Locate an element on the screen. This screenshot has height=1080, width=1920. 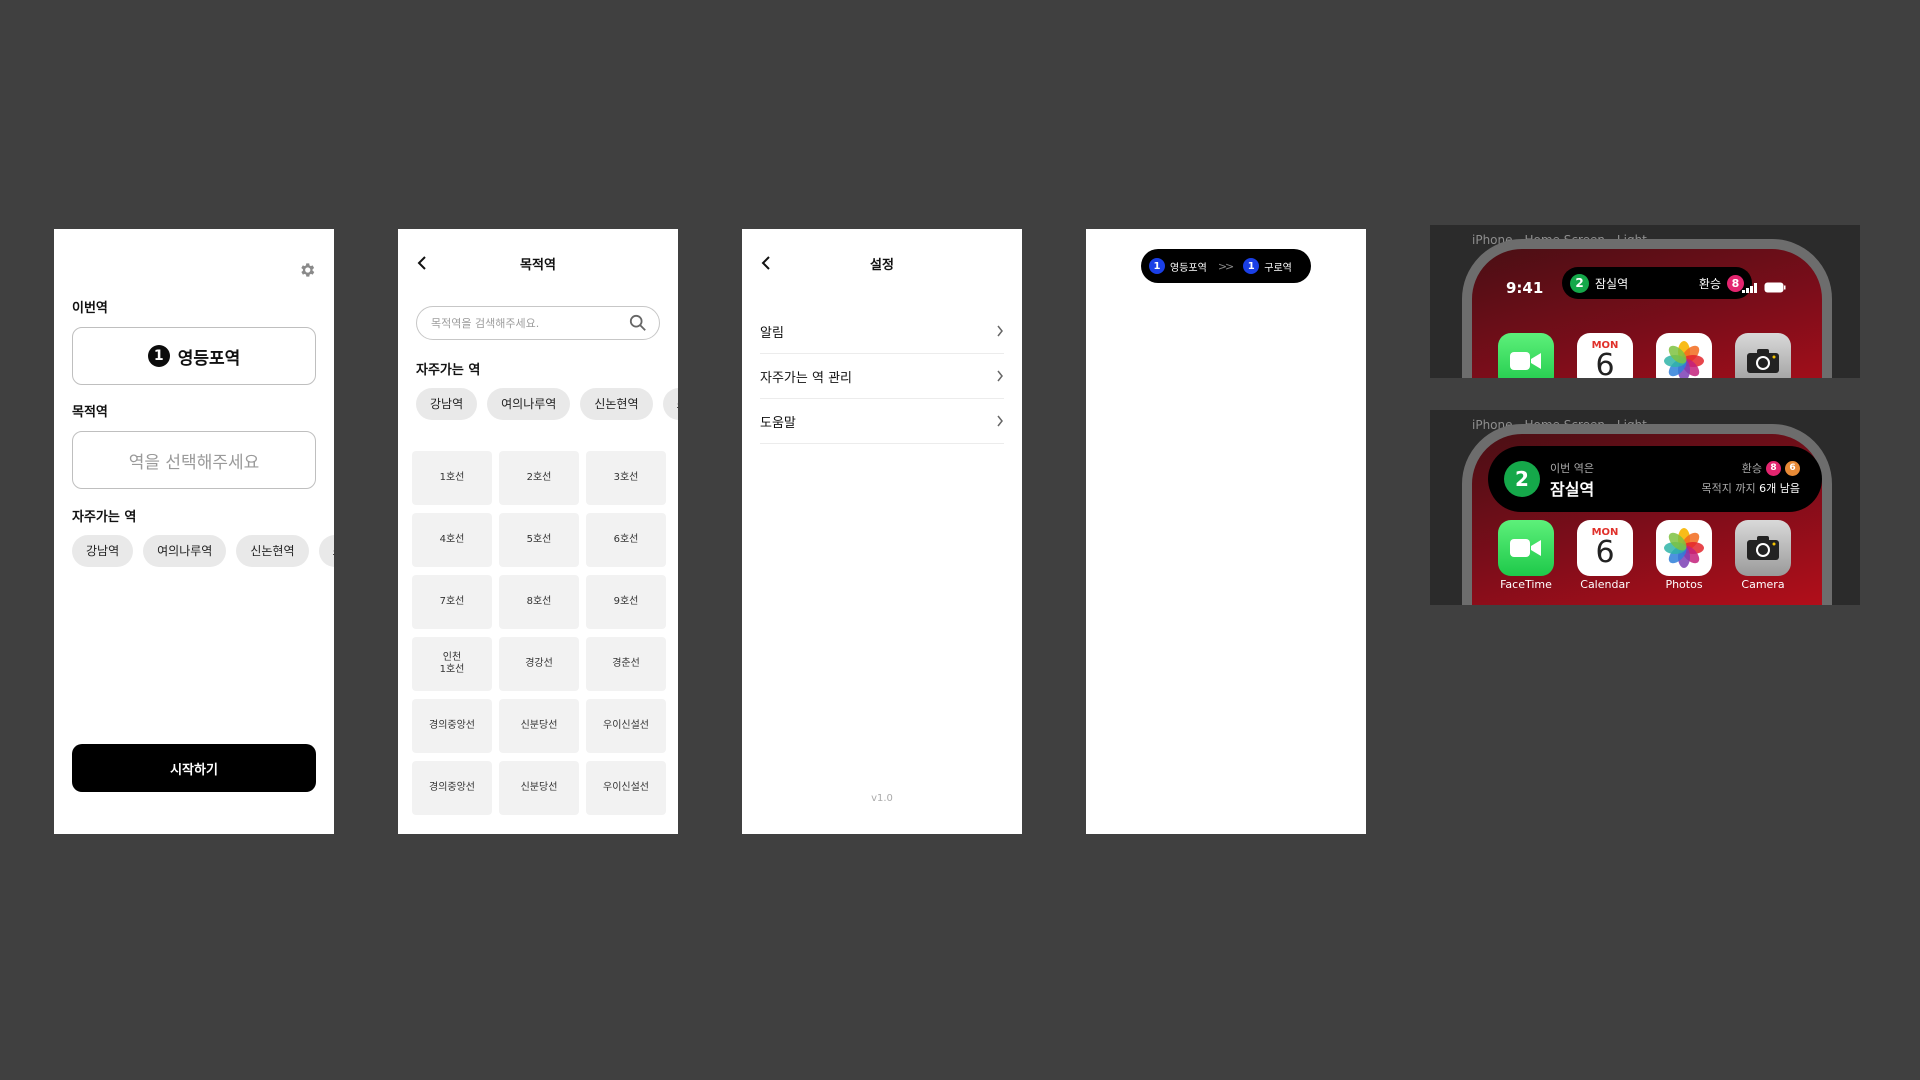
subway-line-cell: 3호선 is located at coordinates (626, 478).